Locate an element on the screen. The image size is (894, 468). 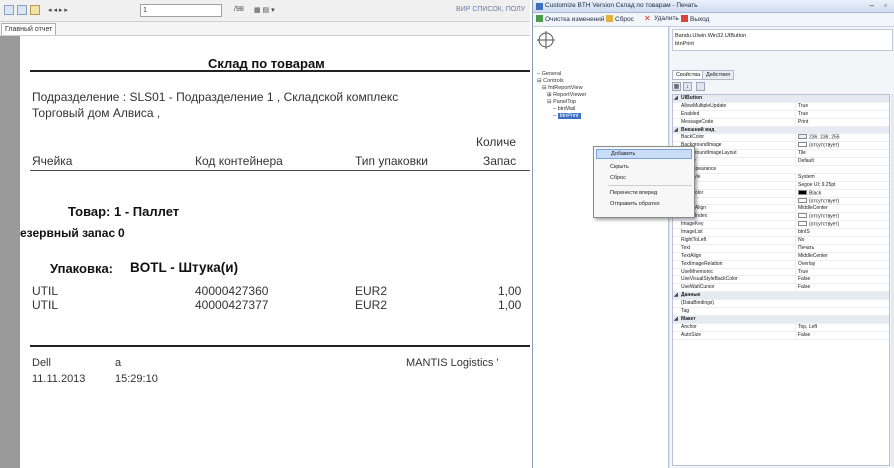
property-value: Tile is located at coordinates (842, 154).